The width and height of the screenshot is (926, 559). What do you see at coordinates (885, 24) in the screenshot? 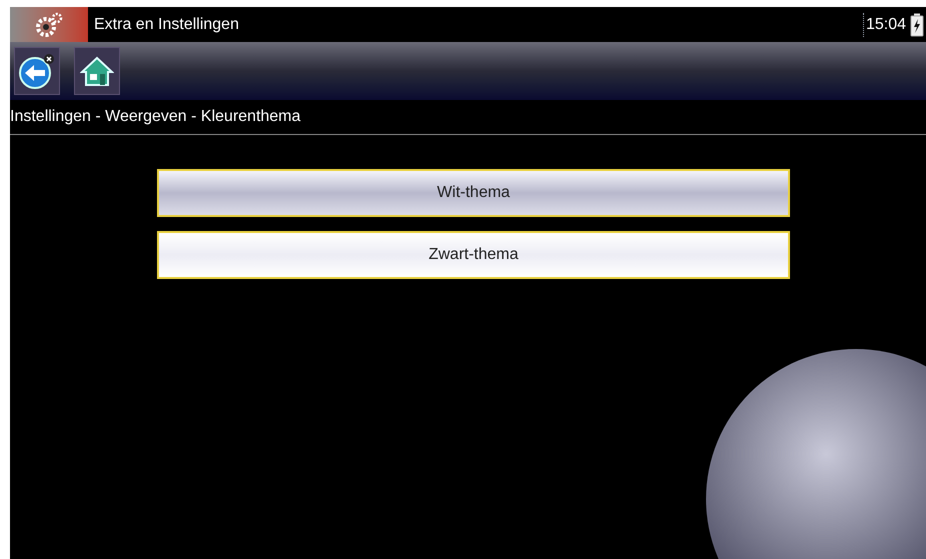
I see `clock-time: 15:04` at bounding box center [885, 24].